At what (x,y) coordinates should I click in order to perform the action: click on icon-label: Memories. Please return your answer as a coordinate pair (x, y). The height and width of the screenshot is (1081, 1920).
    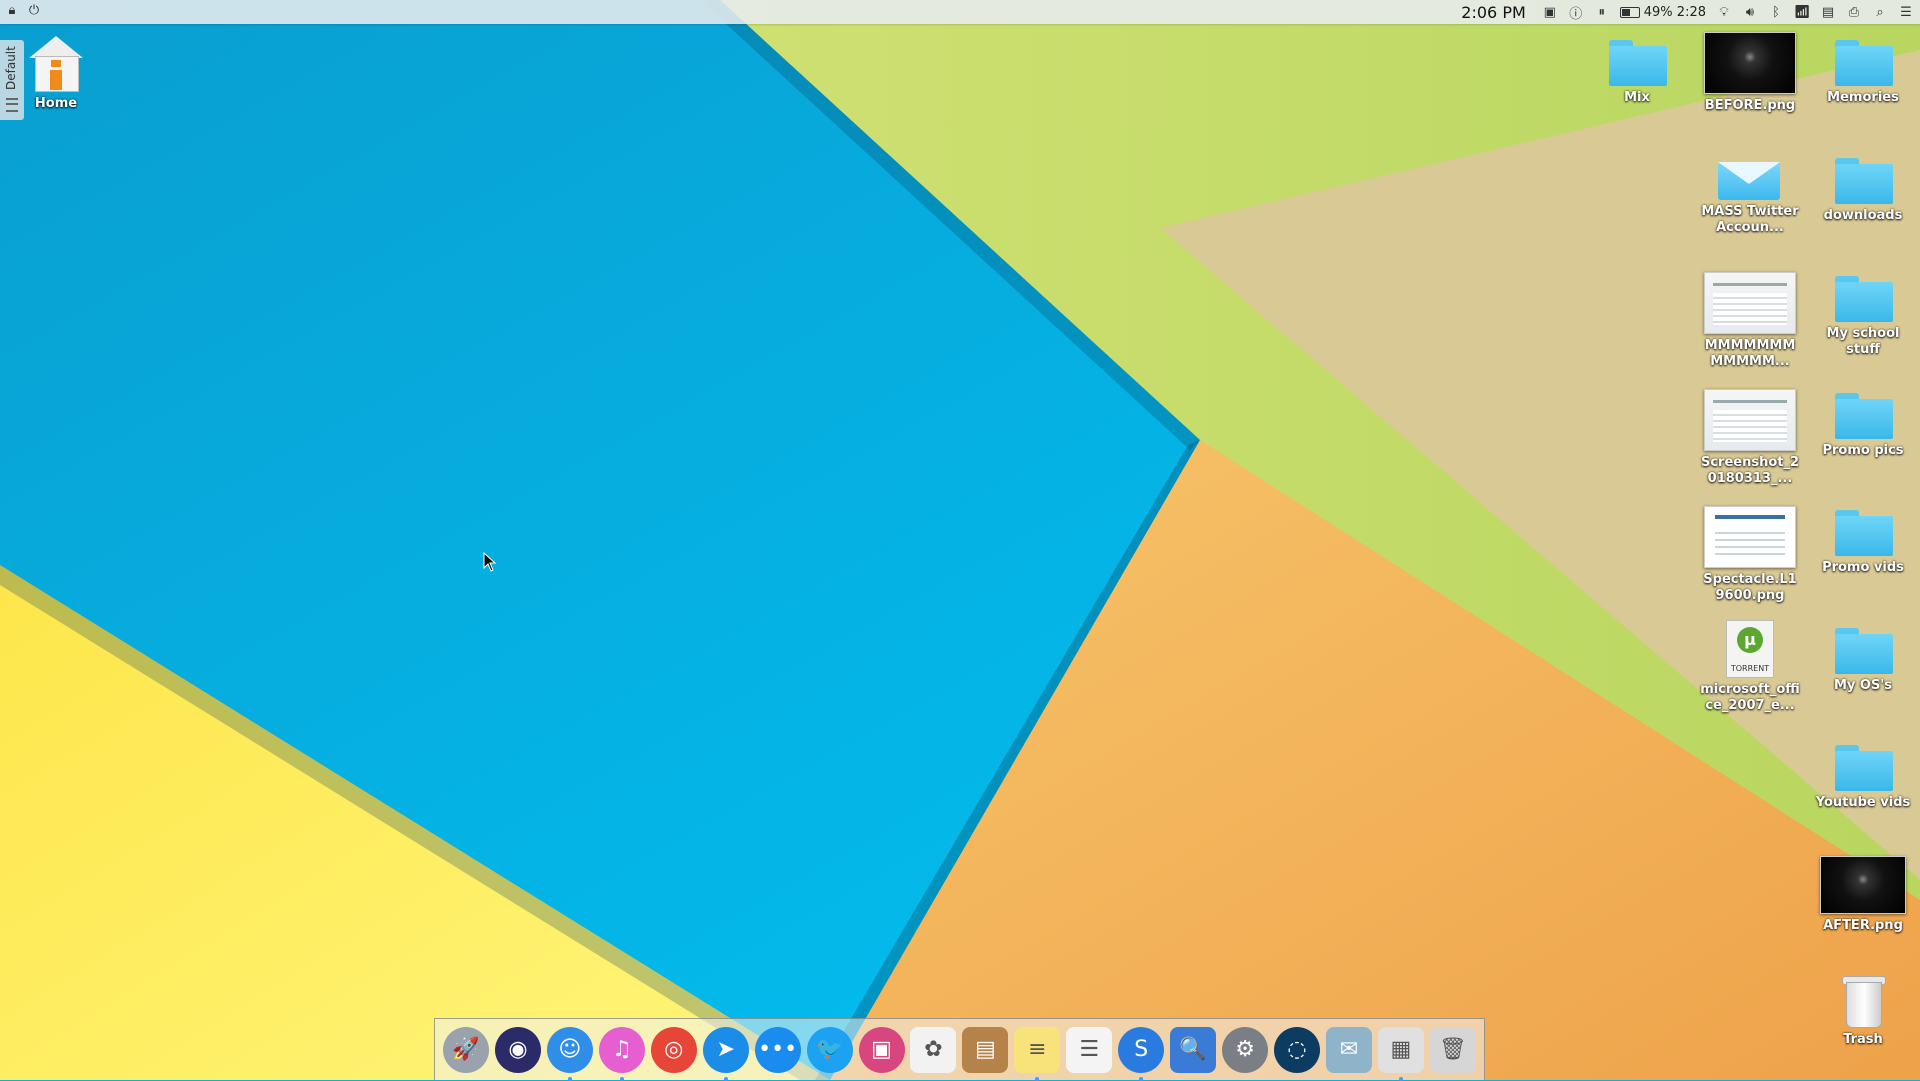
    Looking at the image, I should click on (1863, 97).